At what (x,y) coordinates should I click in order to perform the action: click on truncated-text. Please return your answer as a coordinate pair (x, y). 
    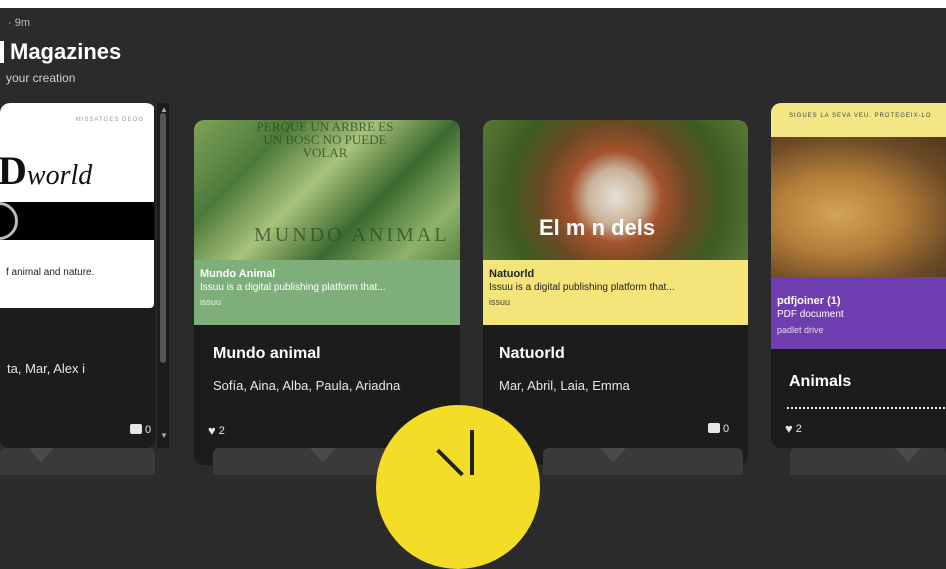
    Looking at the image, I should click on (866, 408).